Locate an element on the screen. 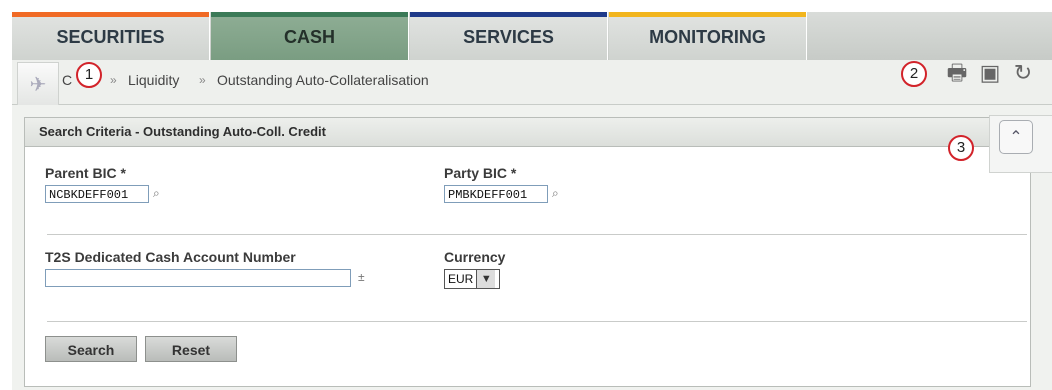 Image resolution: width=1052 pixels, height=390 pixels. currency-label: Currency is located at coordinates (475, 257).